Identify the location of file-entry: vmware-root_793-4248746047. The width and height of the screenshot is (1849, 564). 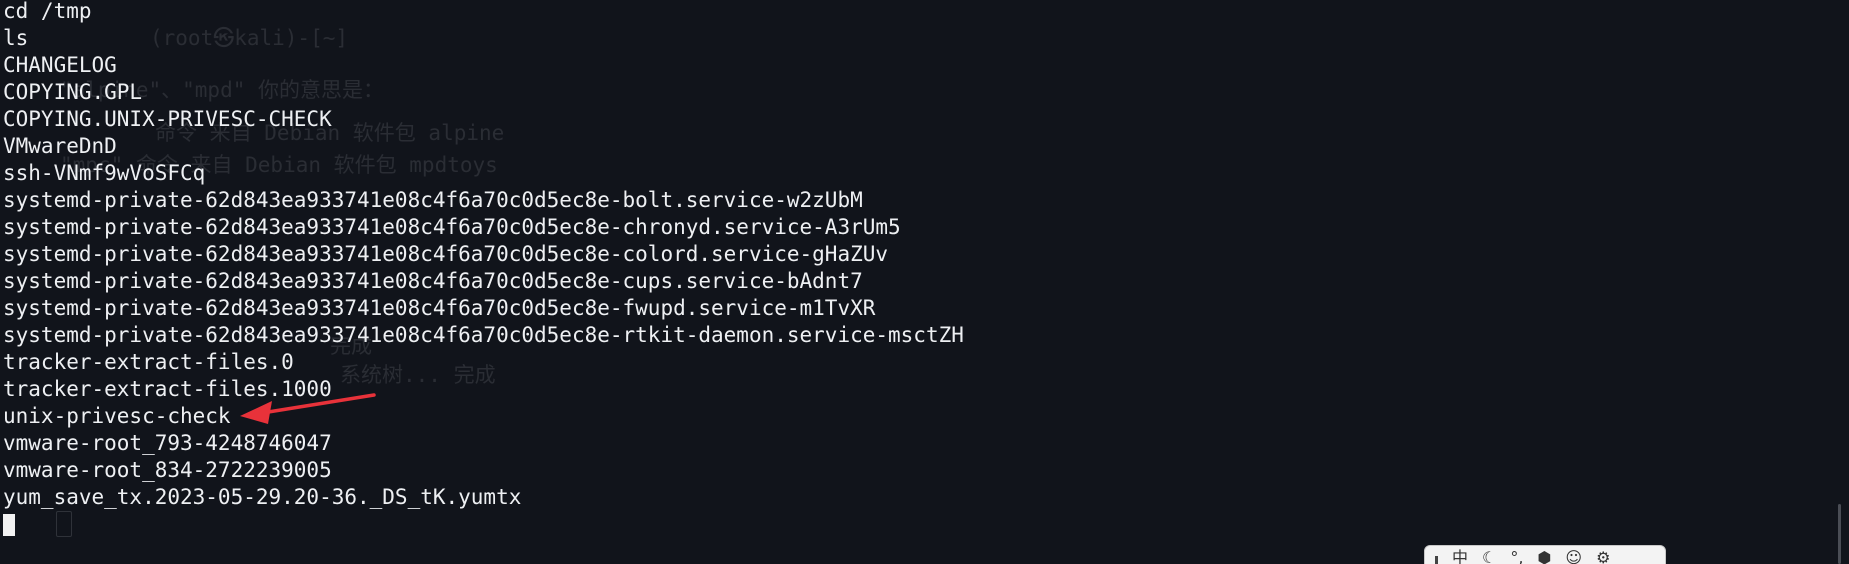
(167, 443).